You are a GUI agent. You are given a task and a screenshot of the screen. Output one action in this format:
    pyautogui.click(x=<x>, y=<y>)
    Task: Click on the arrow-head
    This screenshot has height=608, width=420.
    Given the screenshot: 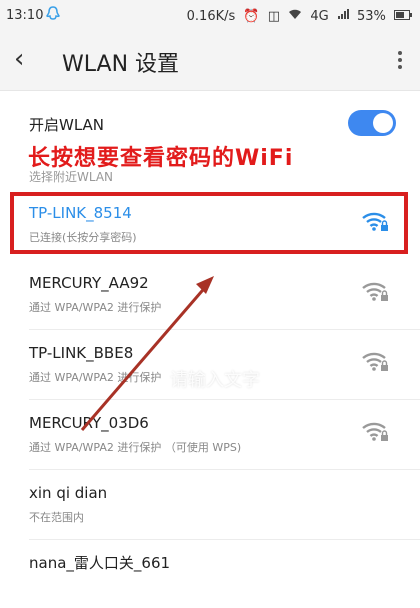 What is the action you would take?
    pyautogui.click(x=205, y=285)
    